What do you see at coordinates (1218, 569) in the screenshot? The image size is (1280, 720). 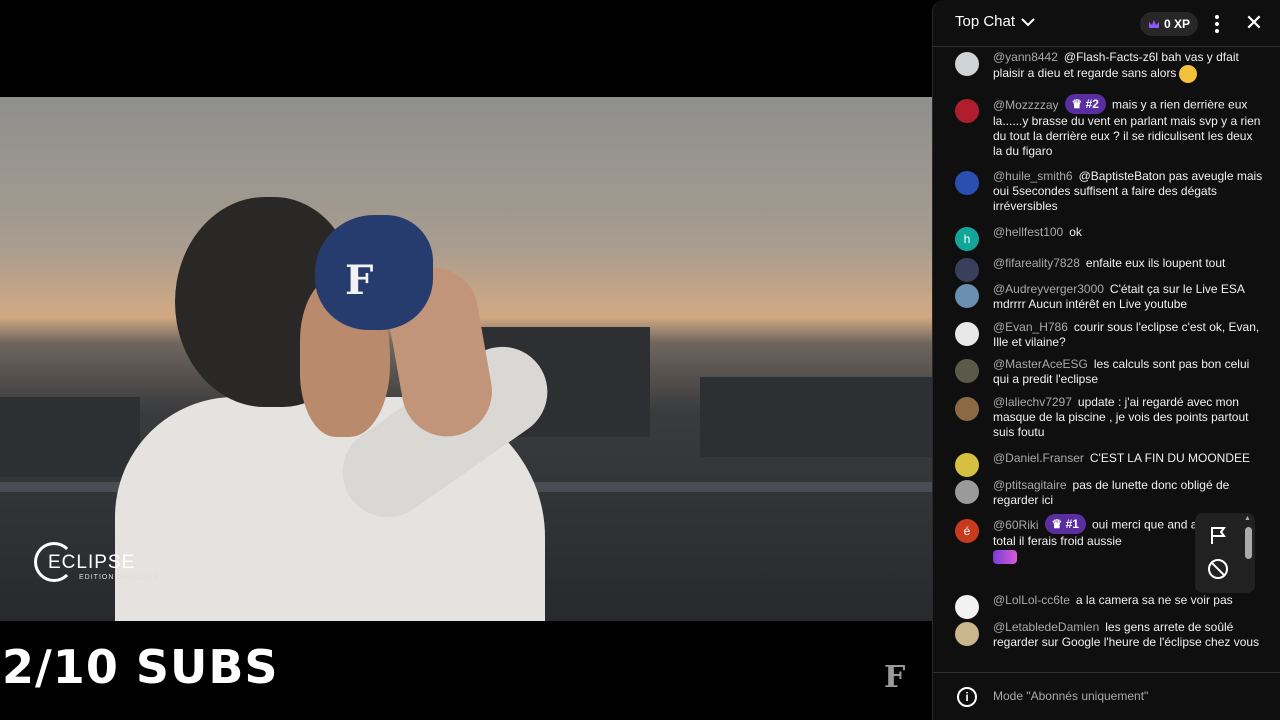 I see `block-icon` at bounding box center [1218, 569].